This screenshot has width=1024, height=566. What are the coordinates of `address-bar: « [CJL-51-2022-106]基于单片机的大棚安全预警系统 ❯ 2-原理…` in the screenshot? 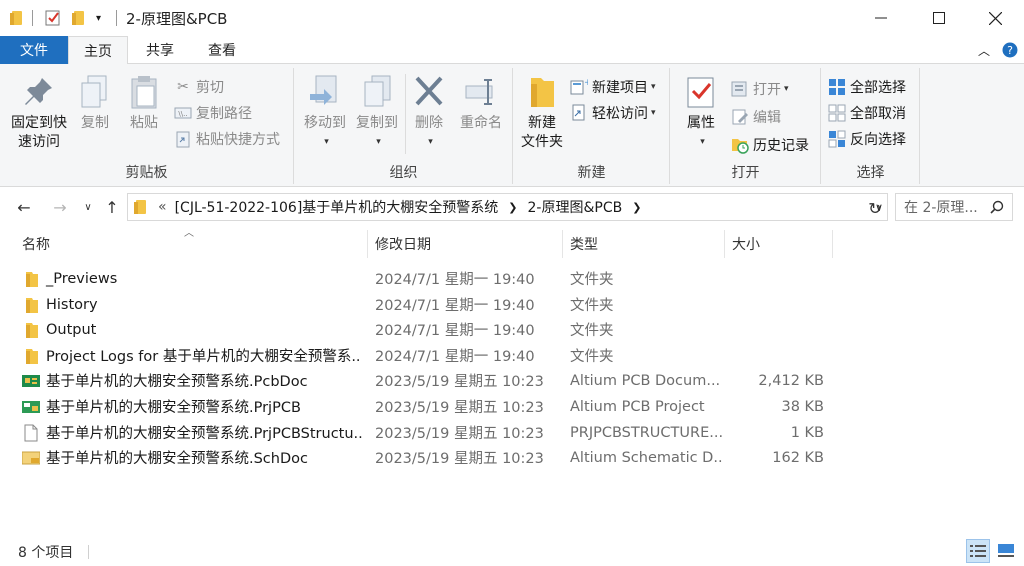 It's located at (507, 207).